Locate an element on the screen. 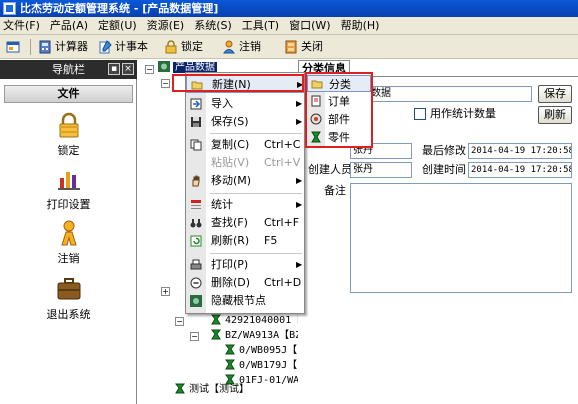  context-item-find: 查找(F) Ctrl+F is located at coordinates (245, 223).